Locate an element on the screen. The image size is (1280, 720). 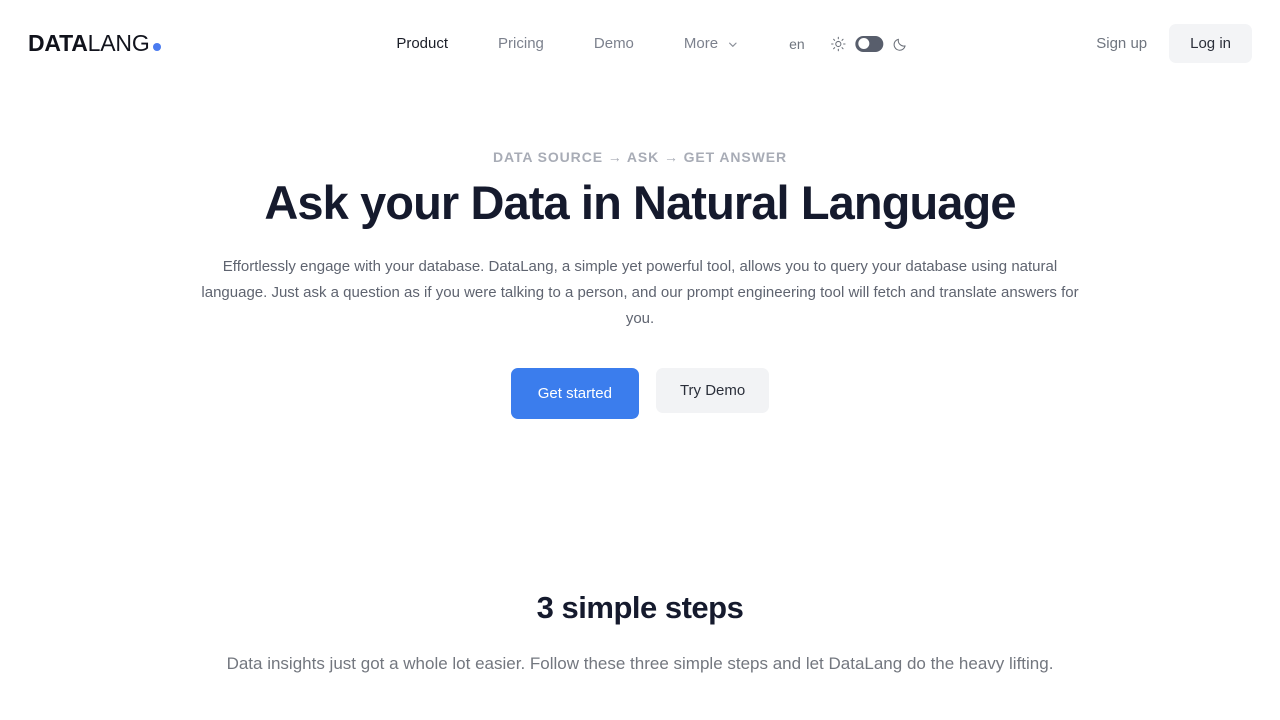
nav-item-product: Product is located at coordinates (422, 43).